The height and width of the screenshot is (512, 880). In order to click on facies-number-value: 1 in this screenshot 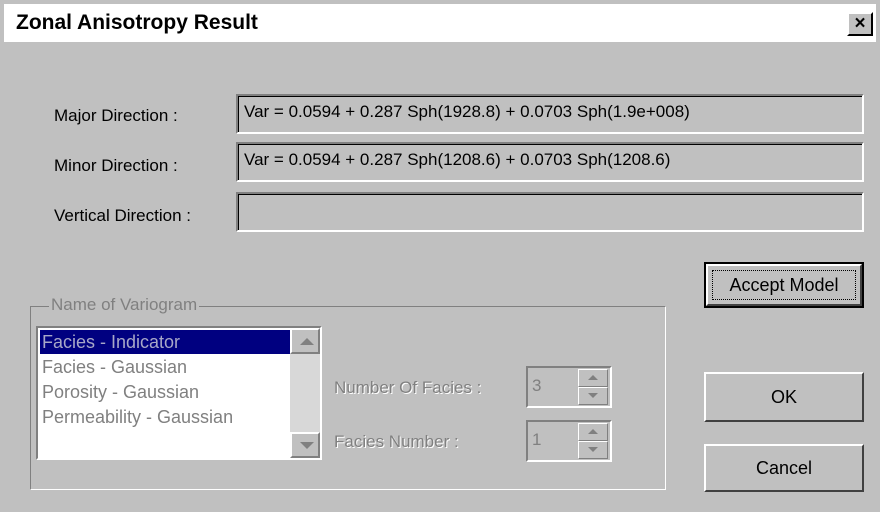, I will do `click(537, 439)`.